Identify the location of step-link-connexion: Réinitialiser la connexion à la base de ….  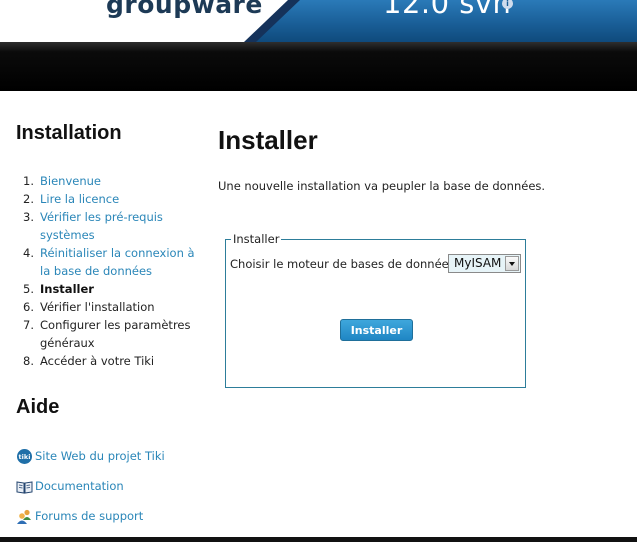
(117, 262).